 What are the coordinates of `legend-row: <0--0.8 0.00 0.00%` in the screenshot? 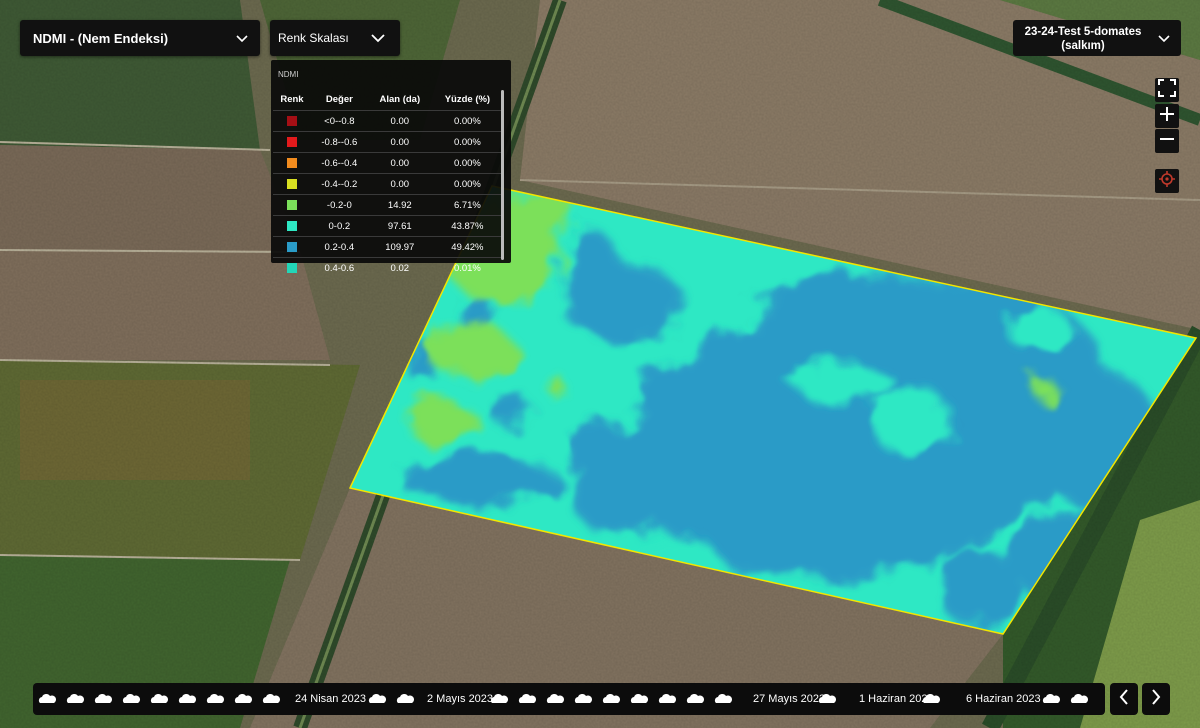 It's located at (388, 121).